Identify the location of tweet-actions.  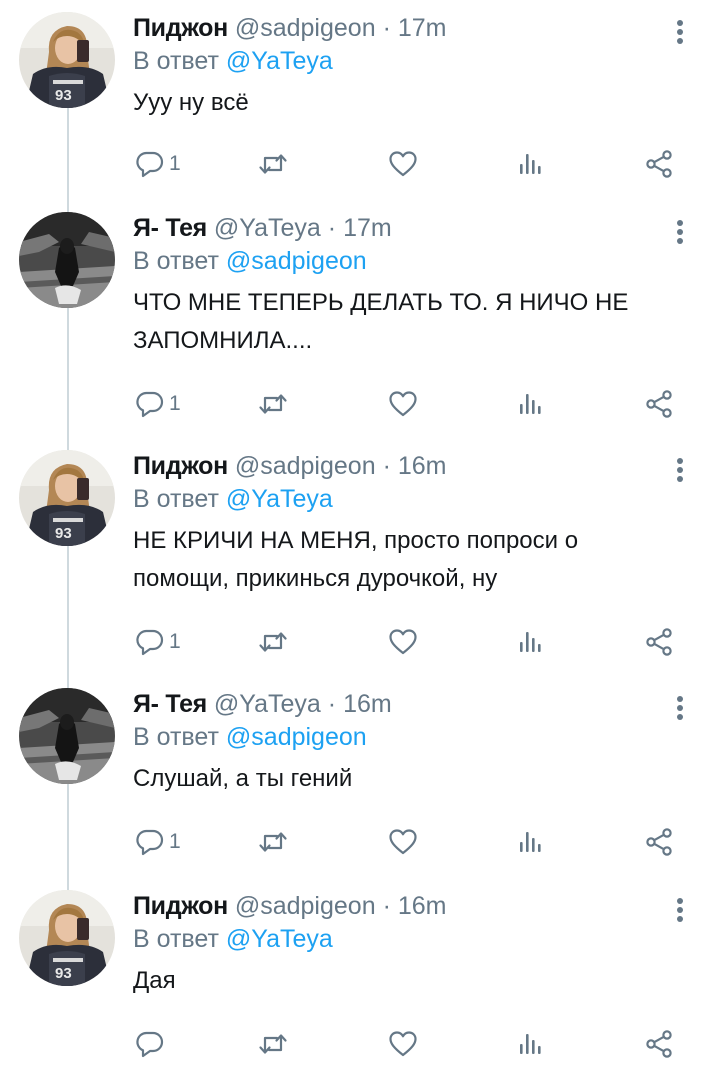
(360, 1044).